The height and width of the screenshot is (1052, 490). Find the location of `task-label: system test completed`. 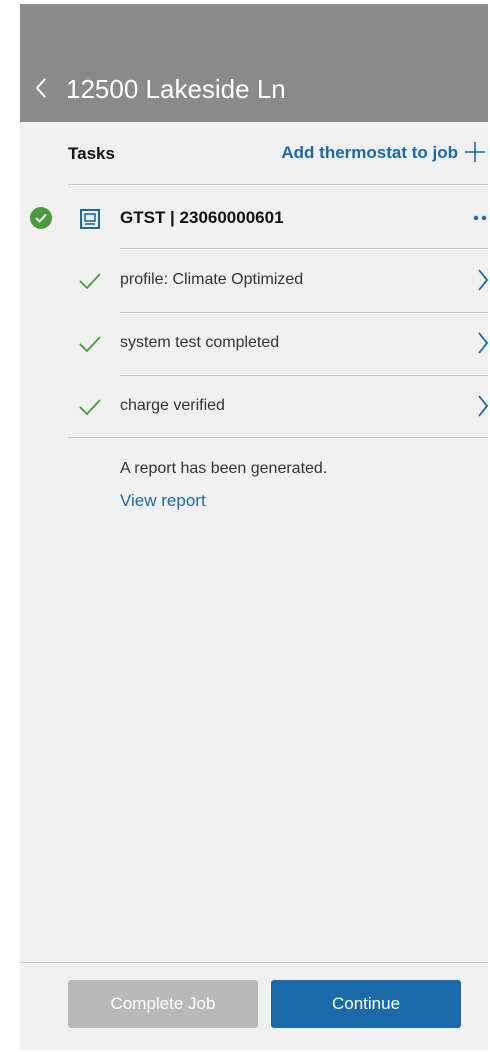

task-label: system test completed is located at coordinates (200, 342).